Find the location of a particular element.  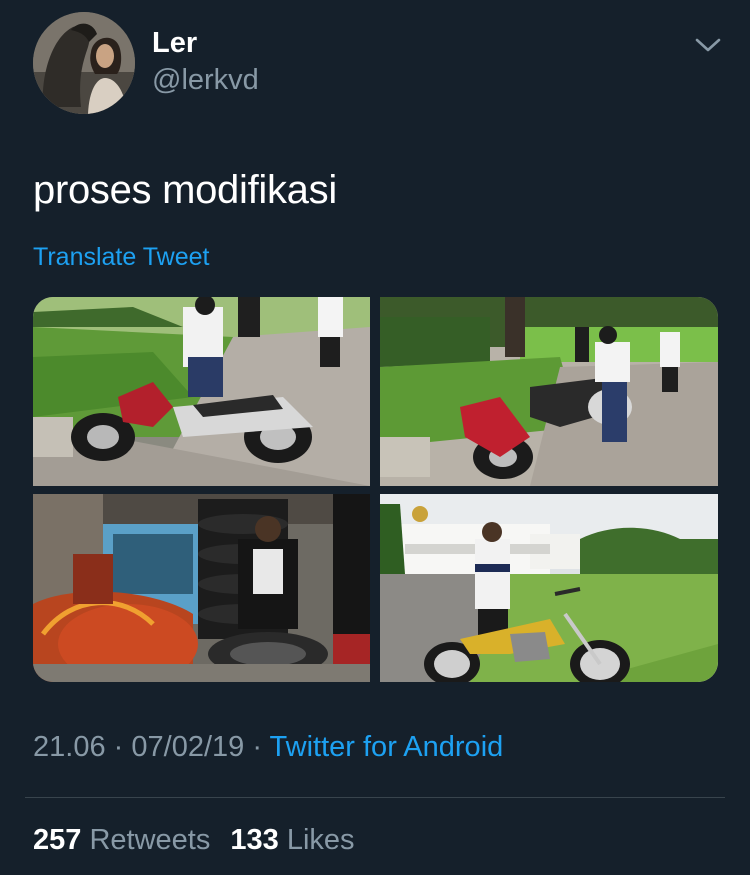

divider is located at coordinates (375, 797).